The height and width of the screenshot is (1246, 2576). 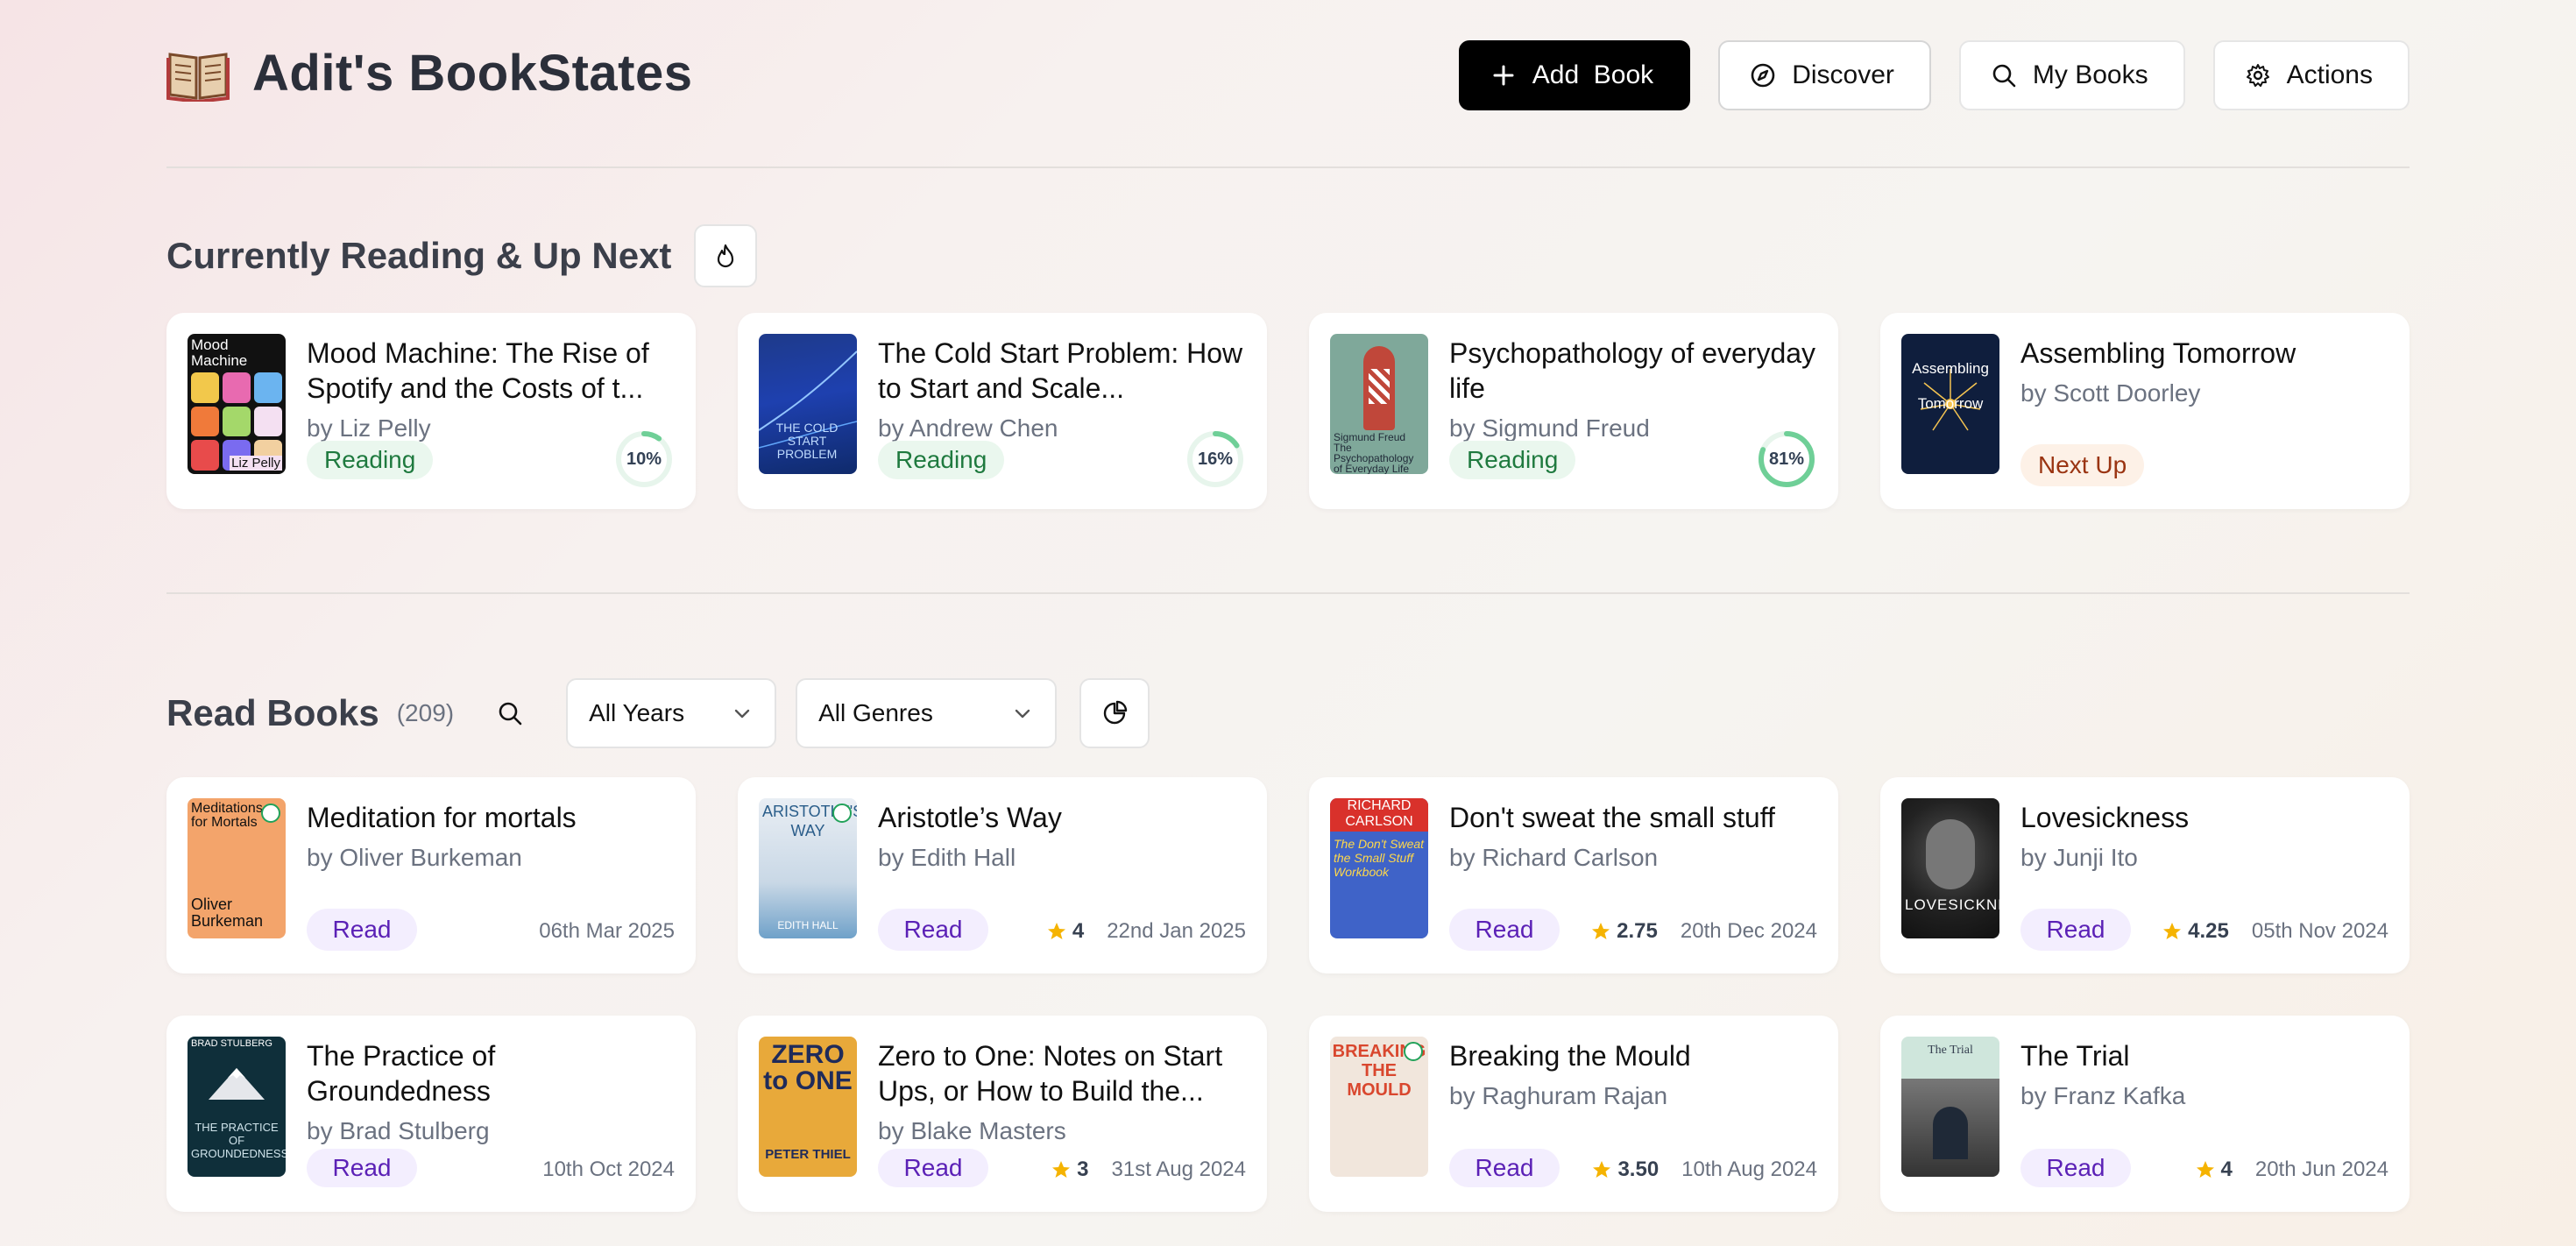 What do you see at coordinates (1176, 931) in the screenshot?
I see `read-date: 22nd Jan 2025` at bounding box center [1176, 931].